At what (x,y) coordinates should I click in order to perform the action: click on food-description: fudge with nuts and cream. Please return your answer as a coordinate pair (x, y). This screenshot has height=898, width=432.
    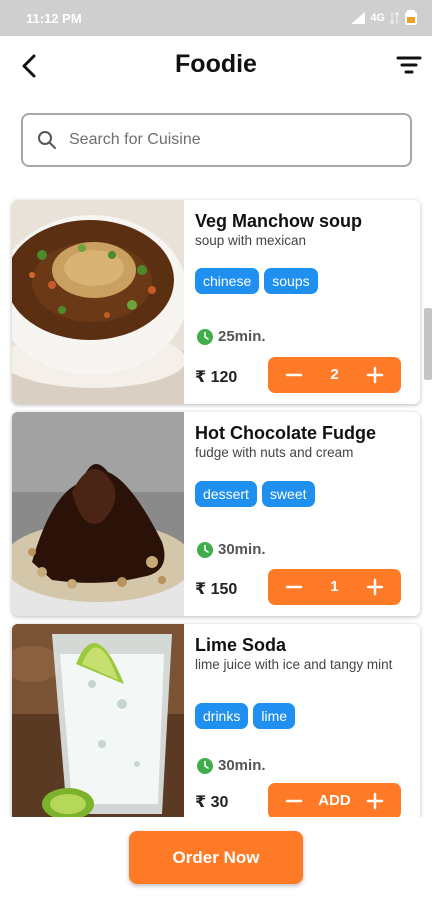
    Looking at the image, I should click on (274, 452).